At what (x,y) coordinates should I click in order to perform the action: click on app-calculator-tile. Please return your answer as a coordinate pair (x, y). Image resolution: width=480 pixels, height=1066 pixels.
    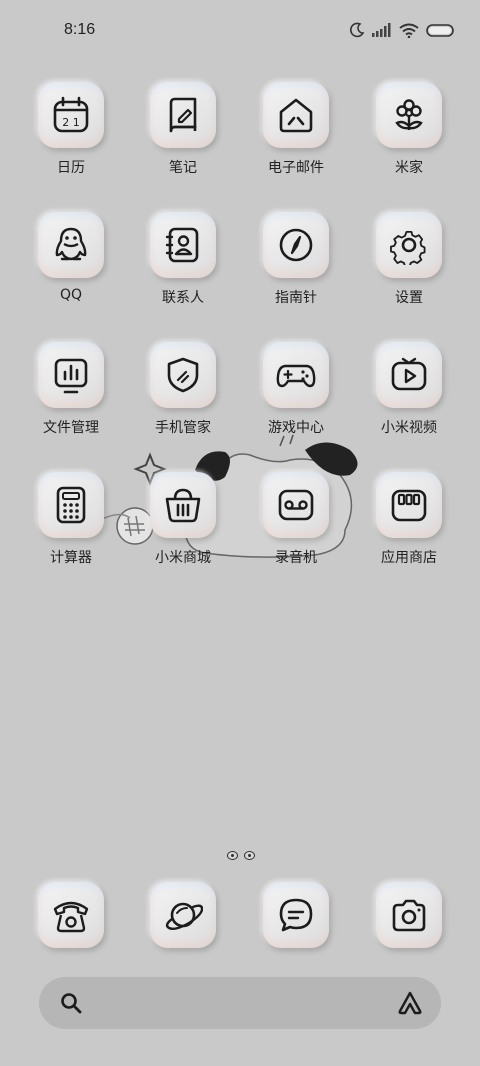
    Looking at the image, I should click on (71, 505).